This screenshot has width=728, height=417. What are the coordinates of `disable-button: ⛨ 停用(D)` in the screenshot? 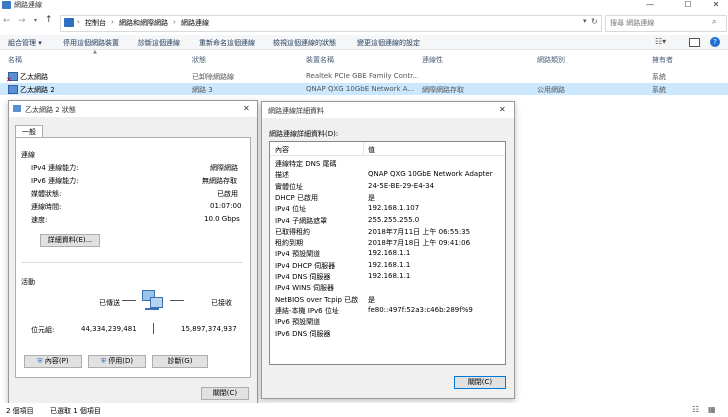 It's located at (117, 361).